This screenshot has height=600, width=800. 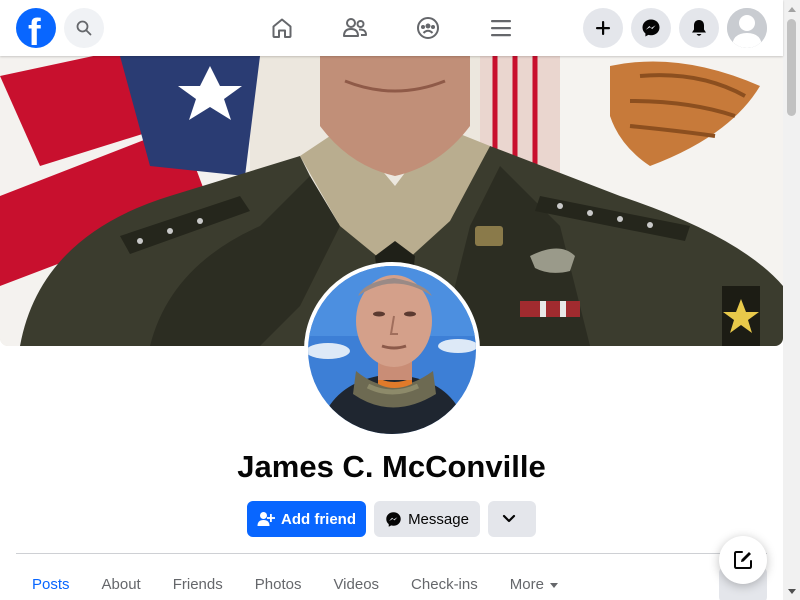 I want to click on scroll-up-arrow, so click(x=791, y=8).